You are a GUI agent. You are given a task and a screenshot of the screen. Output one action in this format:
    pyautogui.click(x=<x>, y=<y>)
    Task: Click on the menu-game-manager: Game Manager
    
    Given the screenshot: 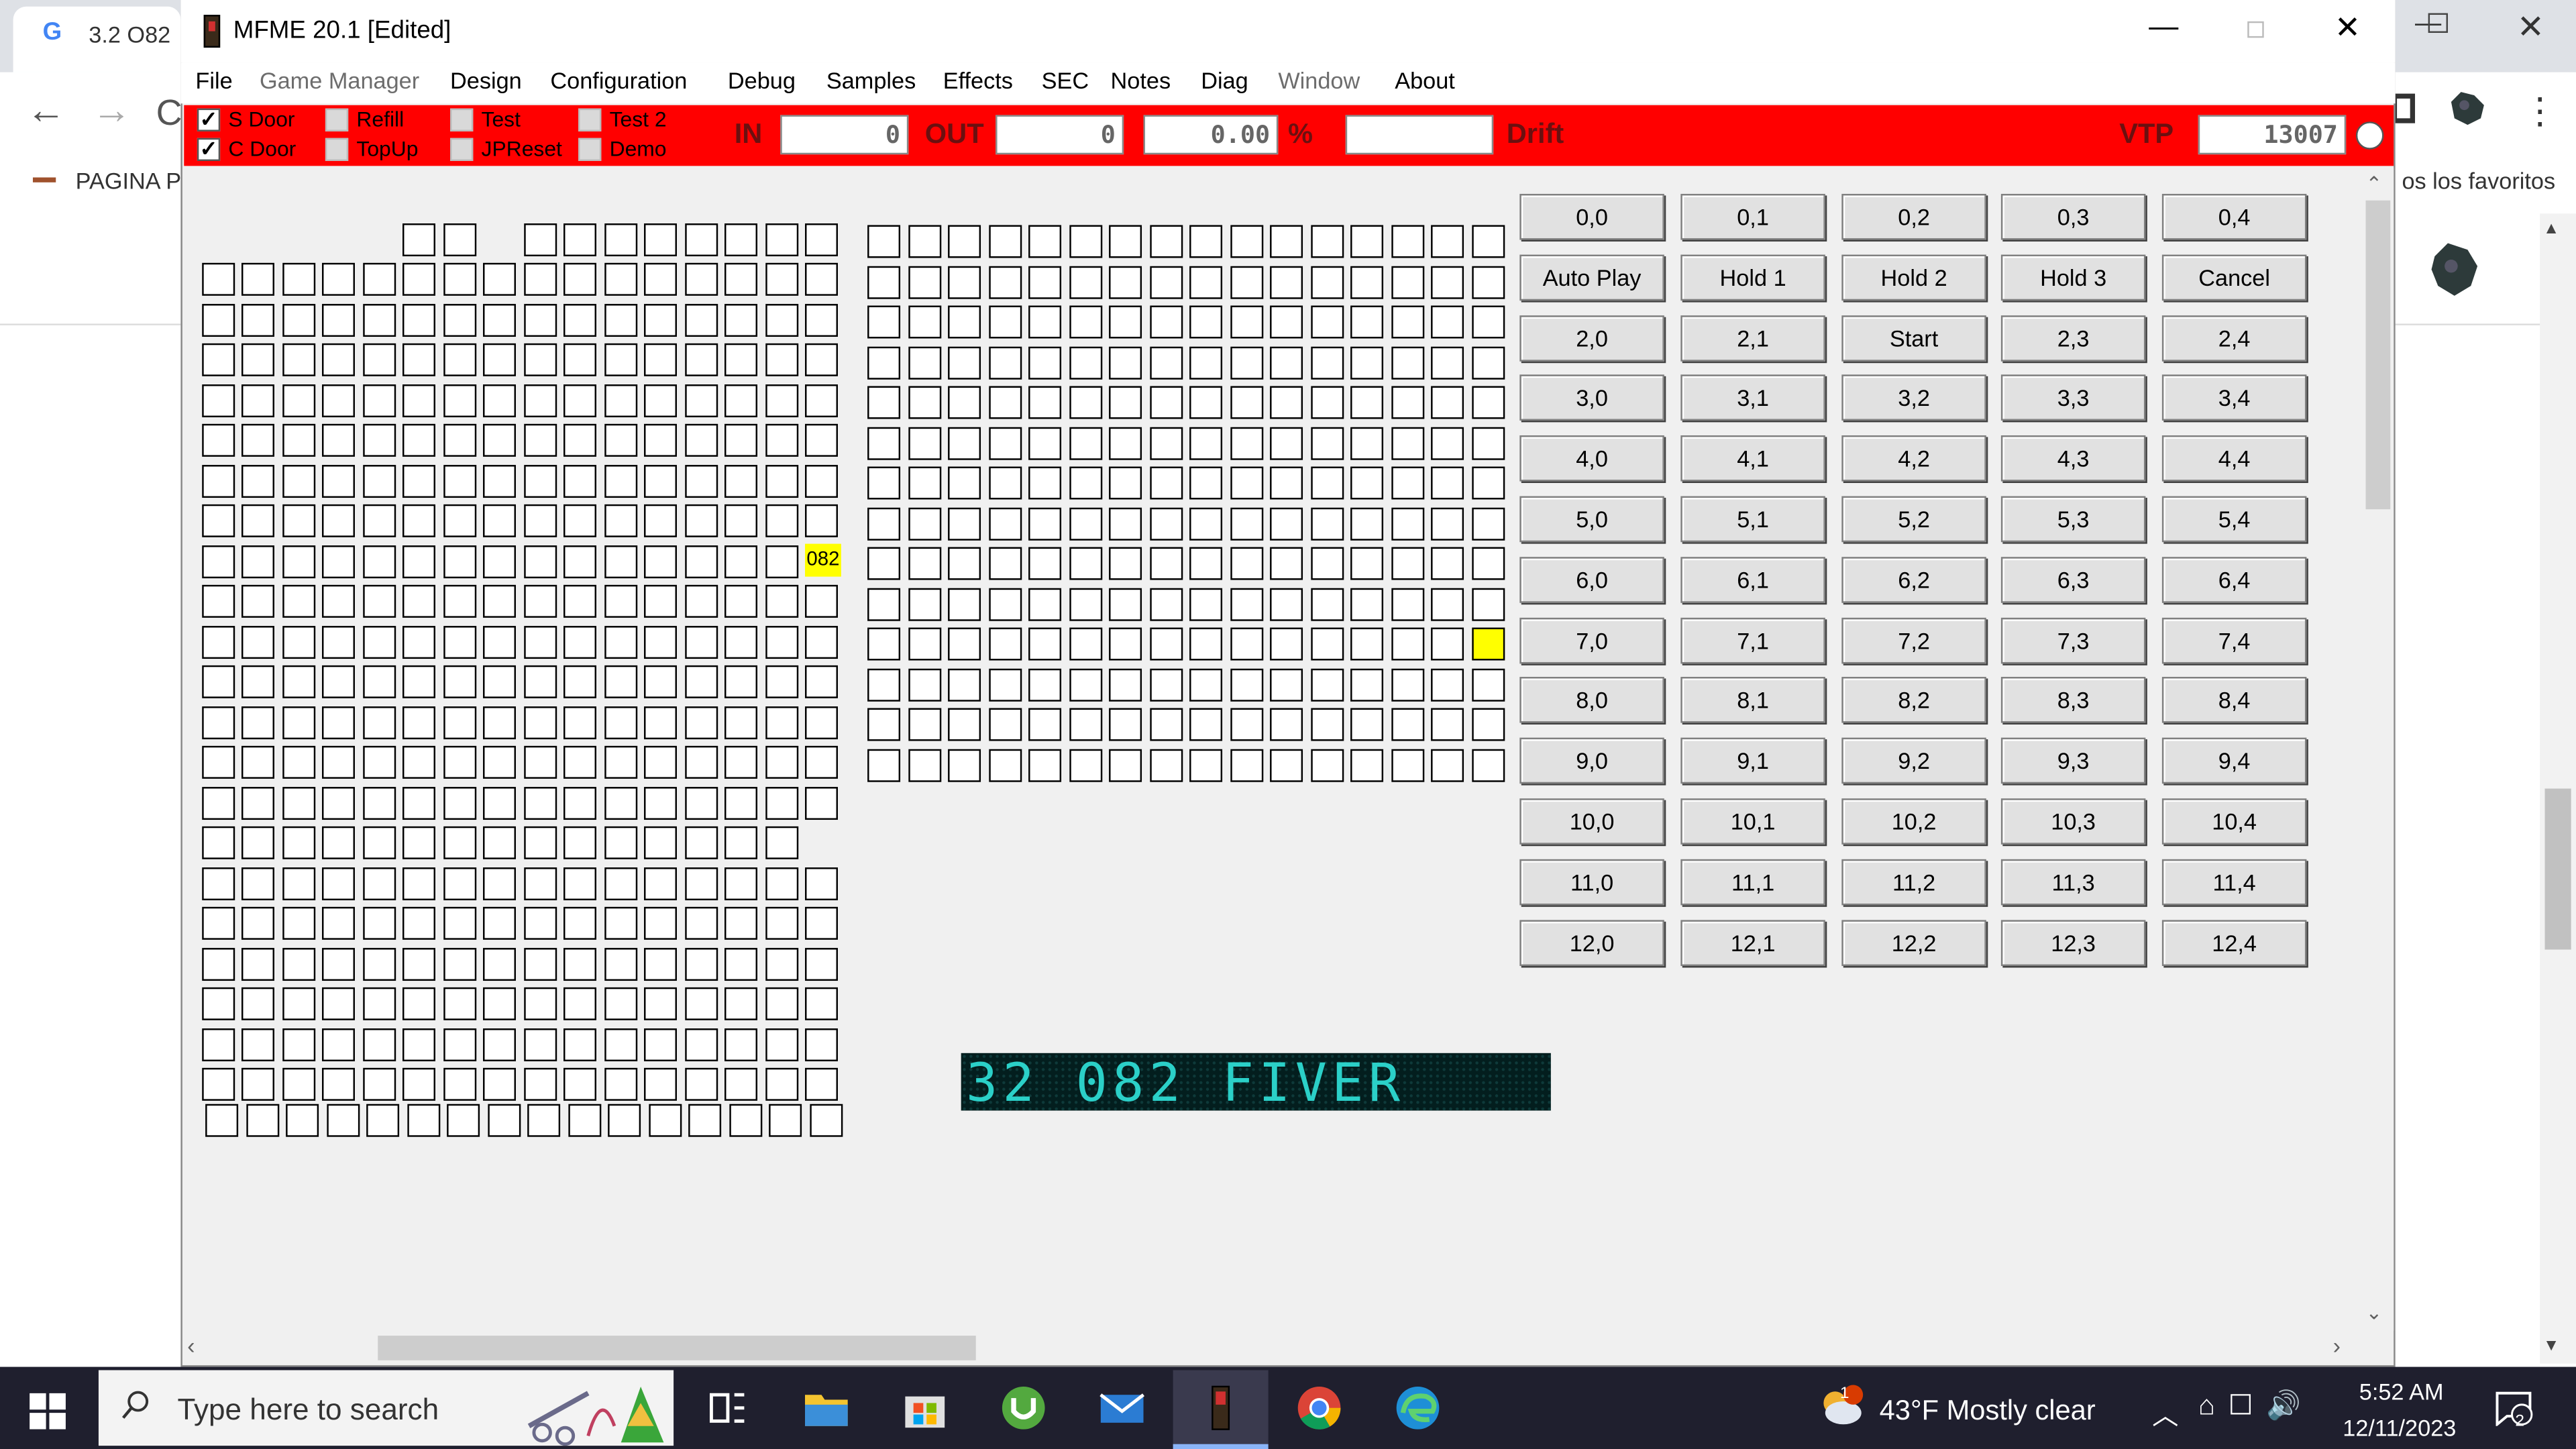 What is the action you would take?
    pyautogui.click(x=339, y=80)
    